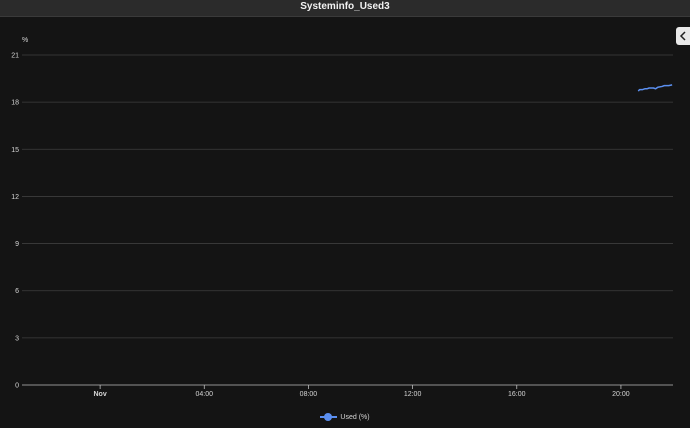 This screenshot has height=428, width=690. I want to click on series-lines, so click(655, 88).